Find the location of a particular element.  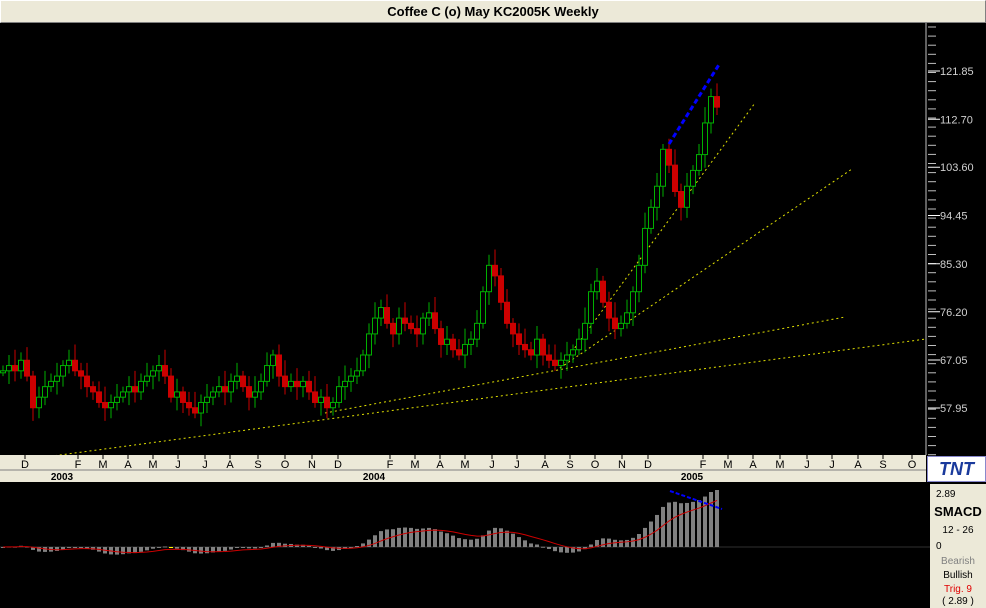

year-label: 2005 is located at coordinates (692, 477).